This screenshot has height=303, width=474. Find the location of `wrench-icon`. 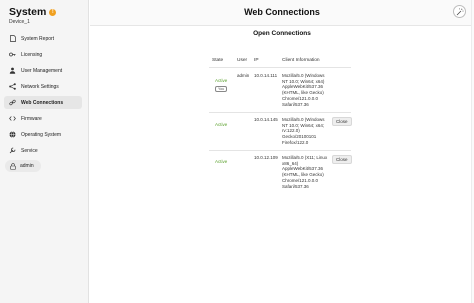

wrench-icon is located at coordinates (12, 150).